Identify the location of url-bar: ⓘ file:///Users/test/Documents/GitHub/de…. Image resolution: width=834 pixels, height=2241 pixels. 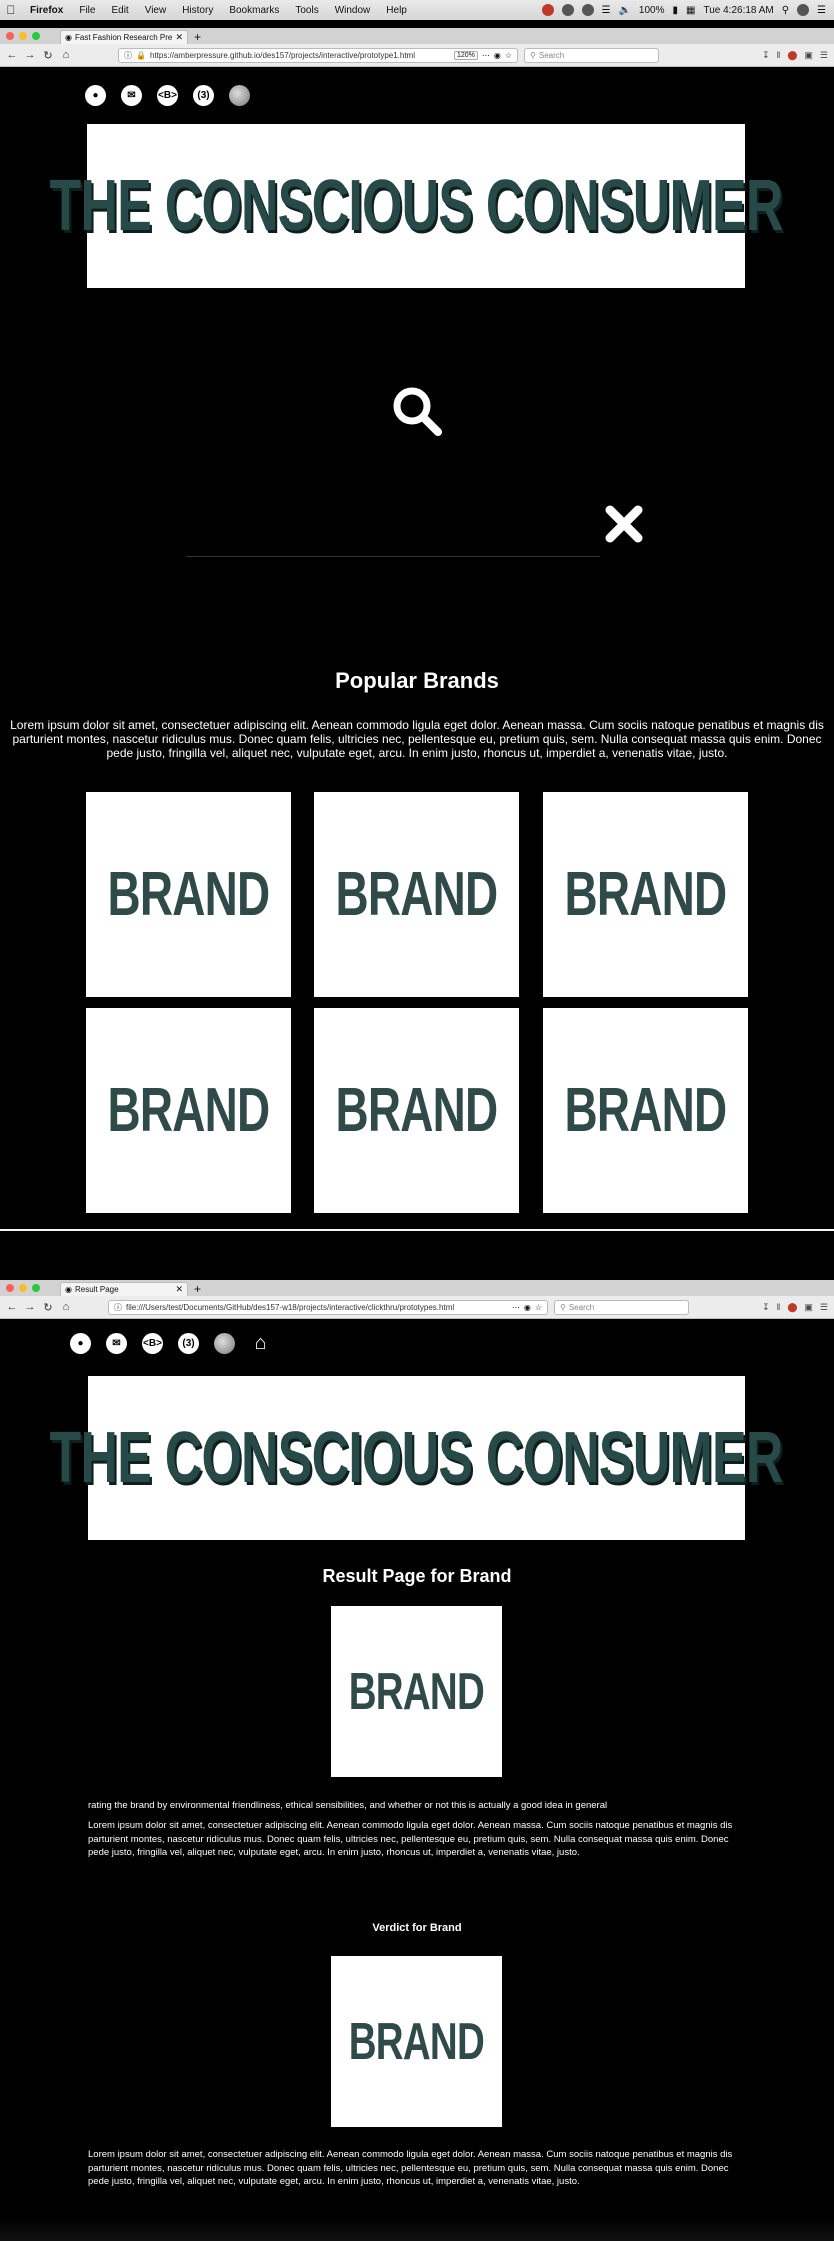
(328, 1307).